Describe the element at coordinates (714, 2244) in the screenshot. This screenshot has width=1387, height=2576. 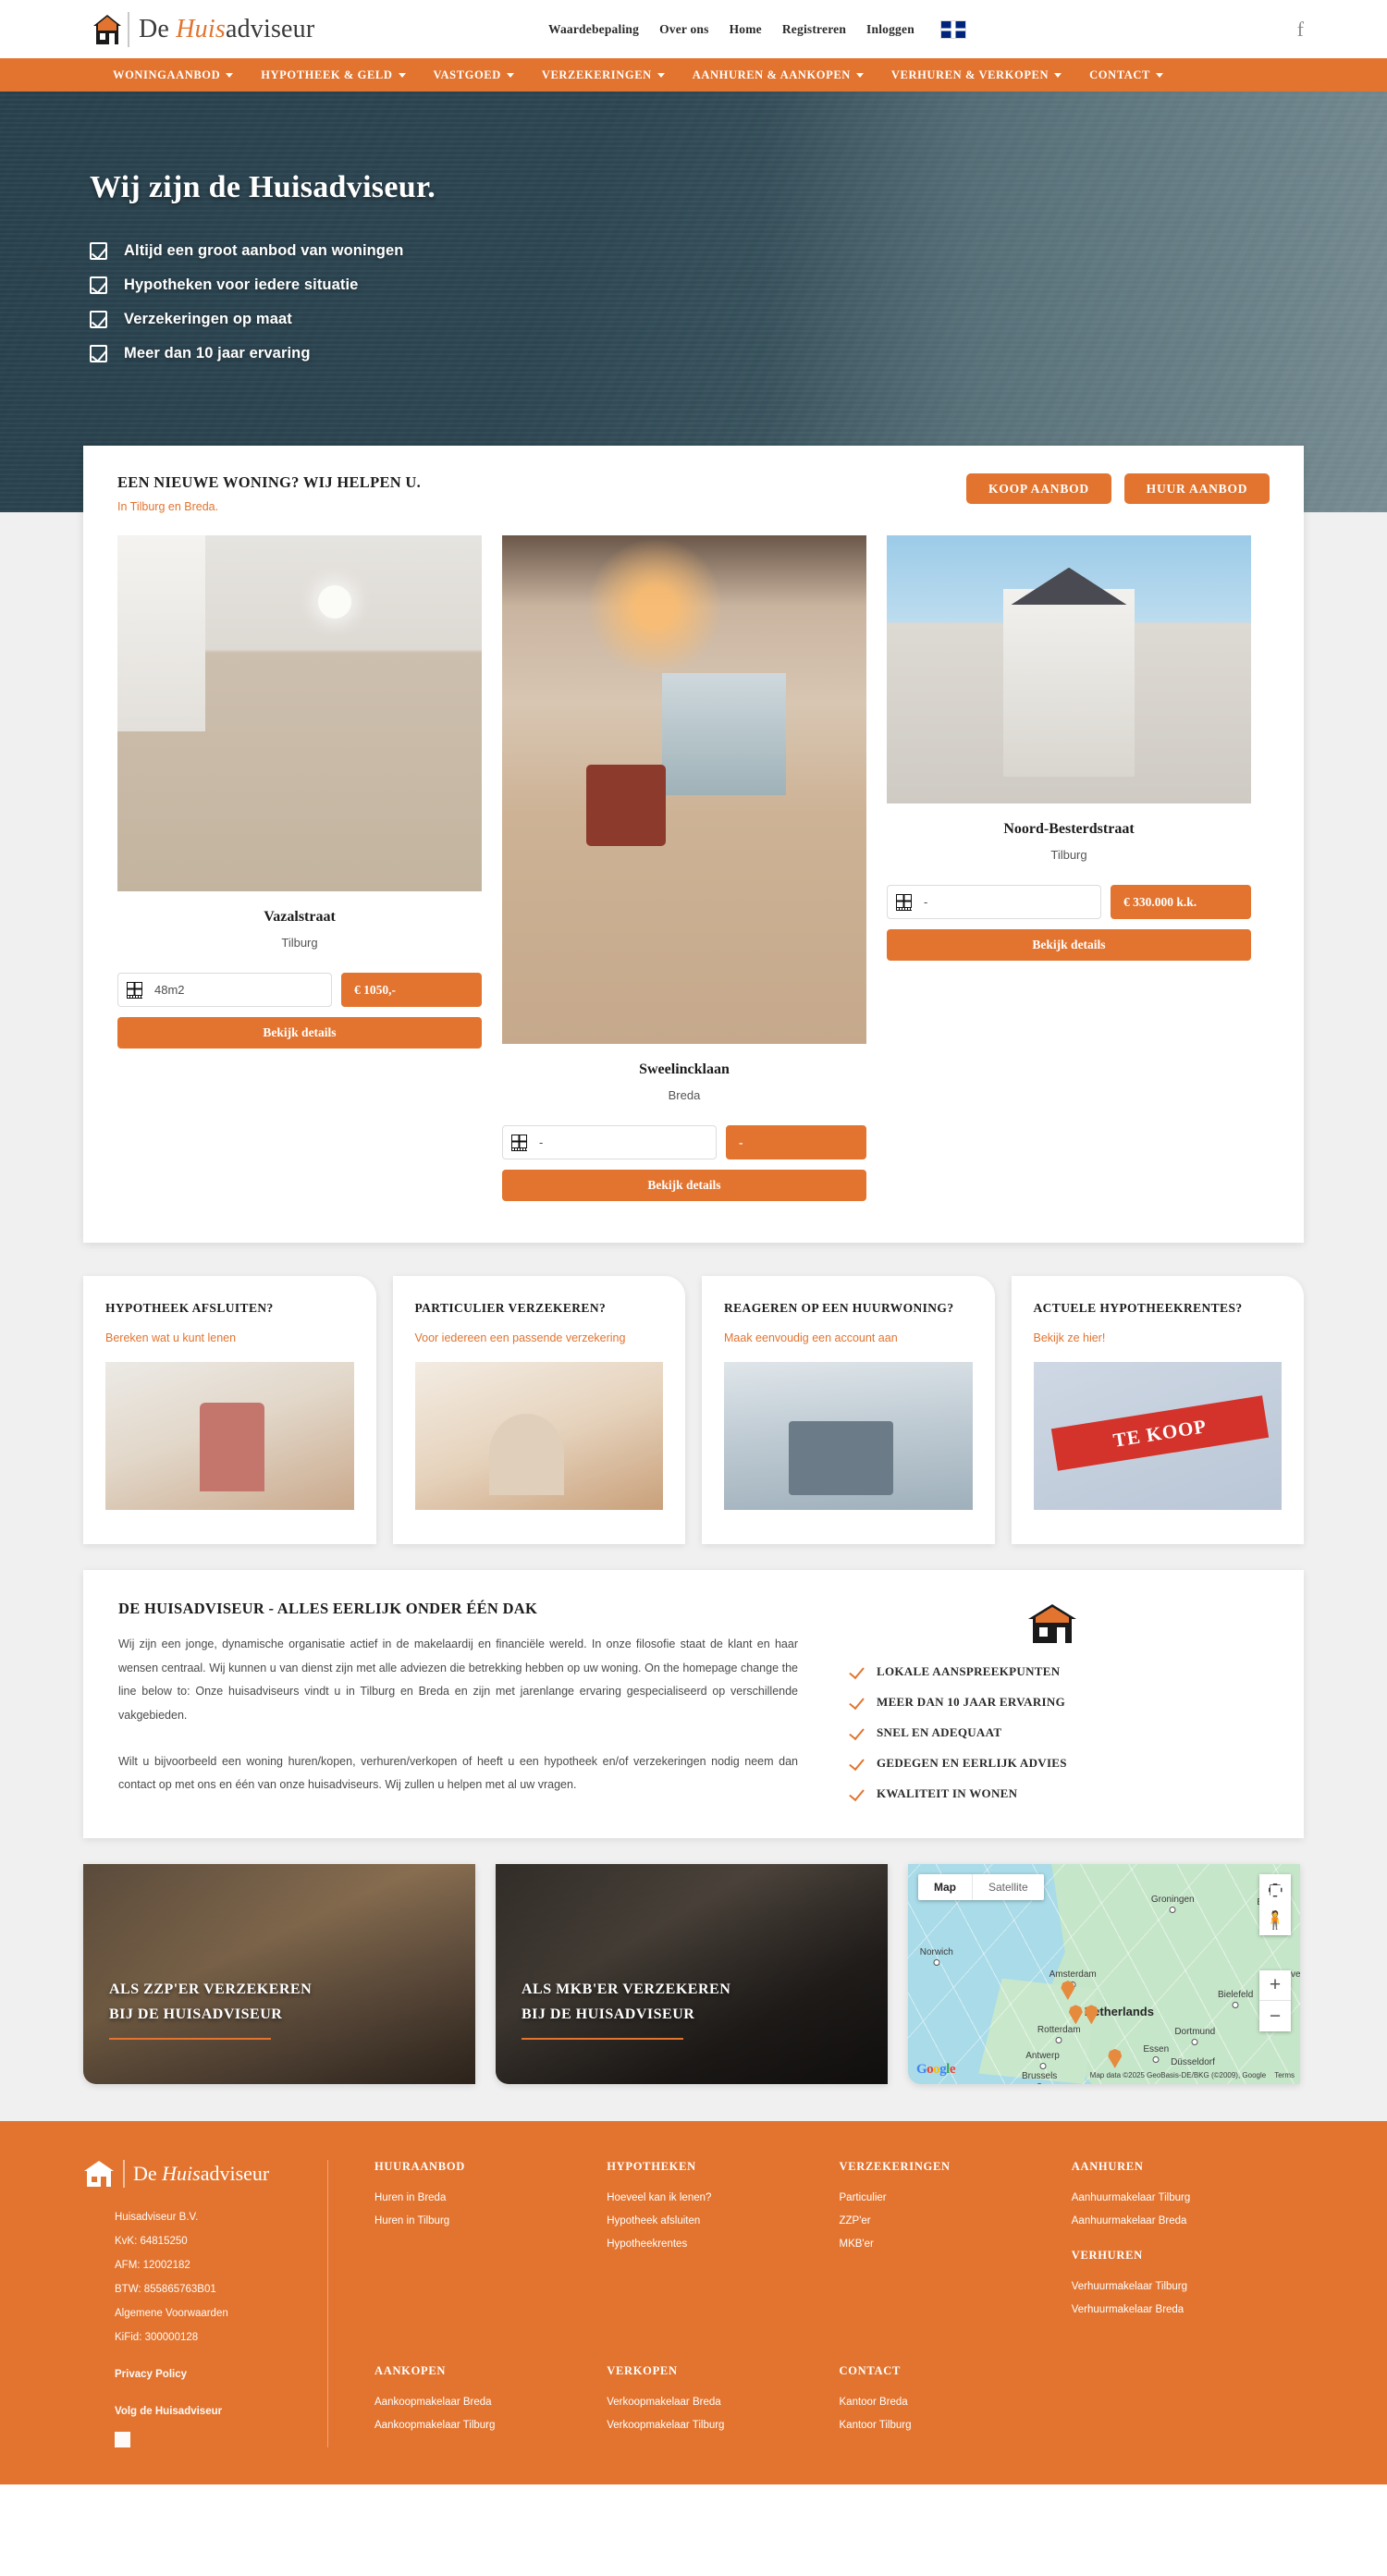
I see `footer-link: Hypotheekrentes` at that location.